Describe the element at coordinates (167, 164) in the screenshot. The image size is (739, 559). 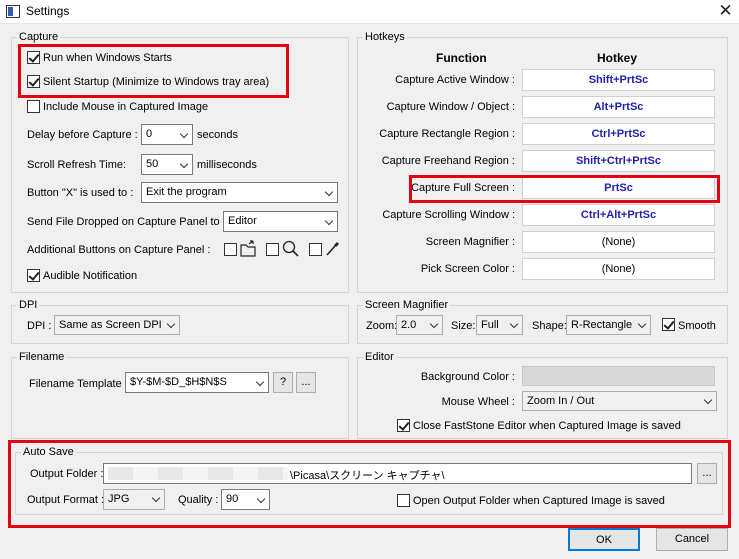
I see `scroll-refresh-select: 50` at that location.